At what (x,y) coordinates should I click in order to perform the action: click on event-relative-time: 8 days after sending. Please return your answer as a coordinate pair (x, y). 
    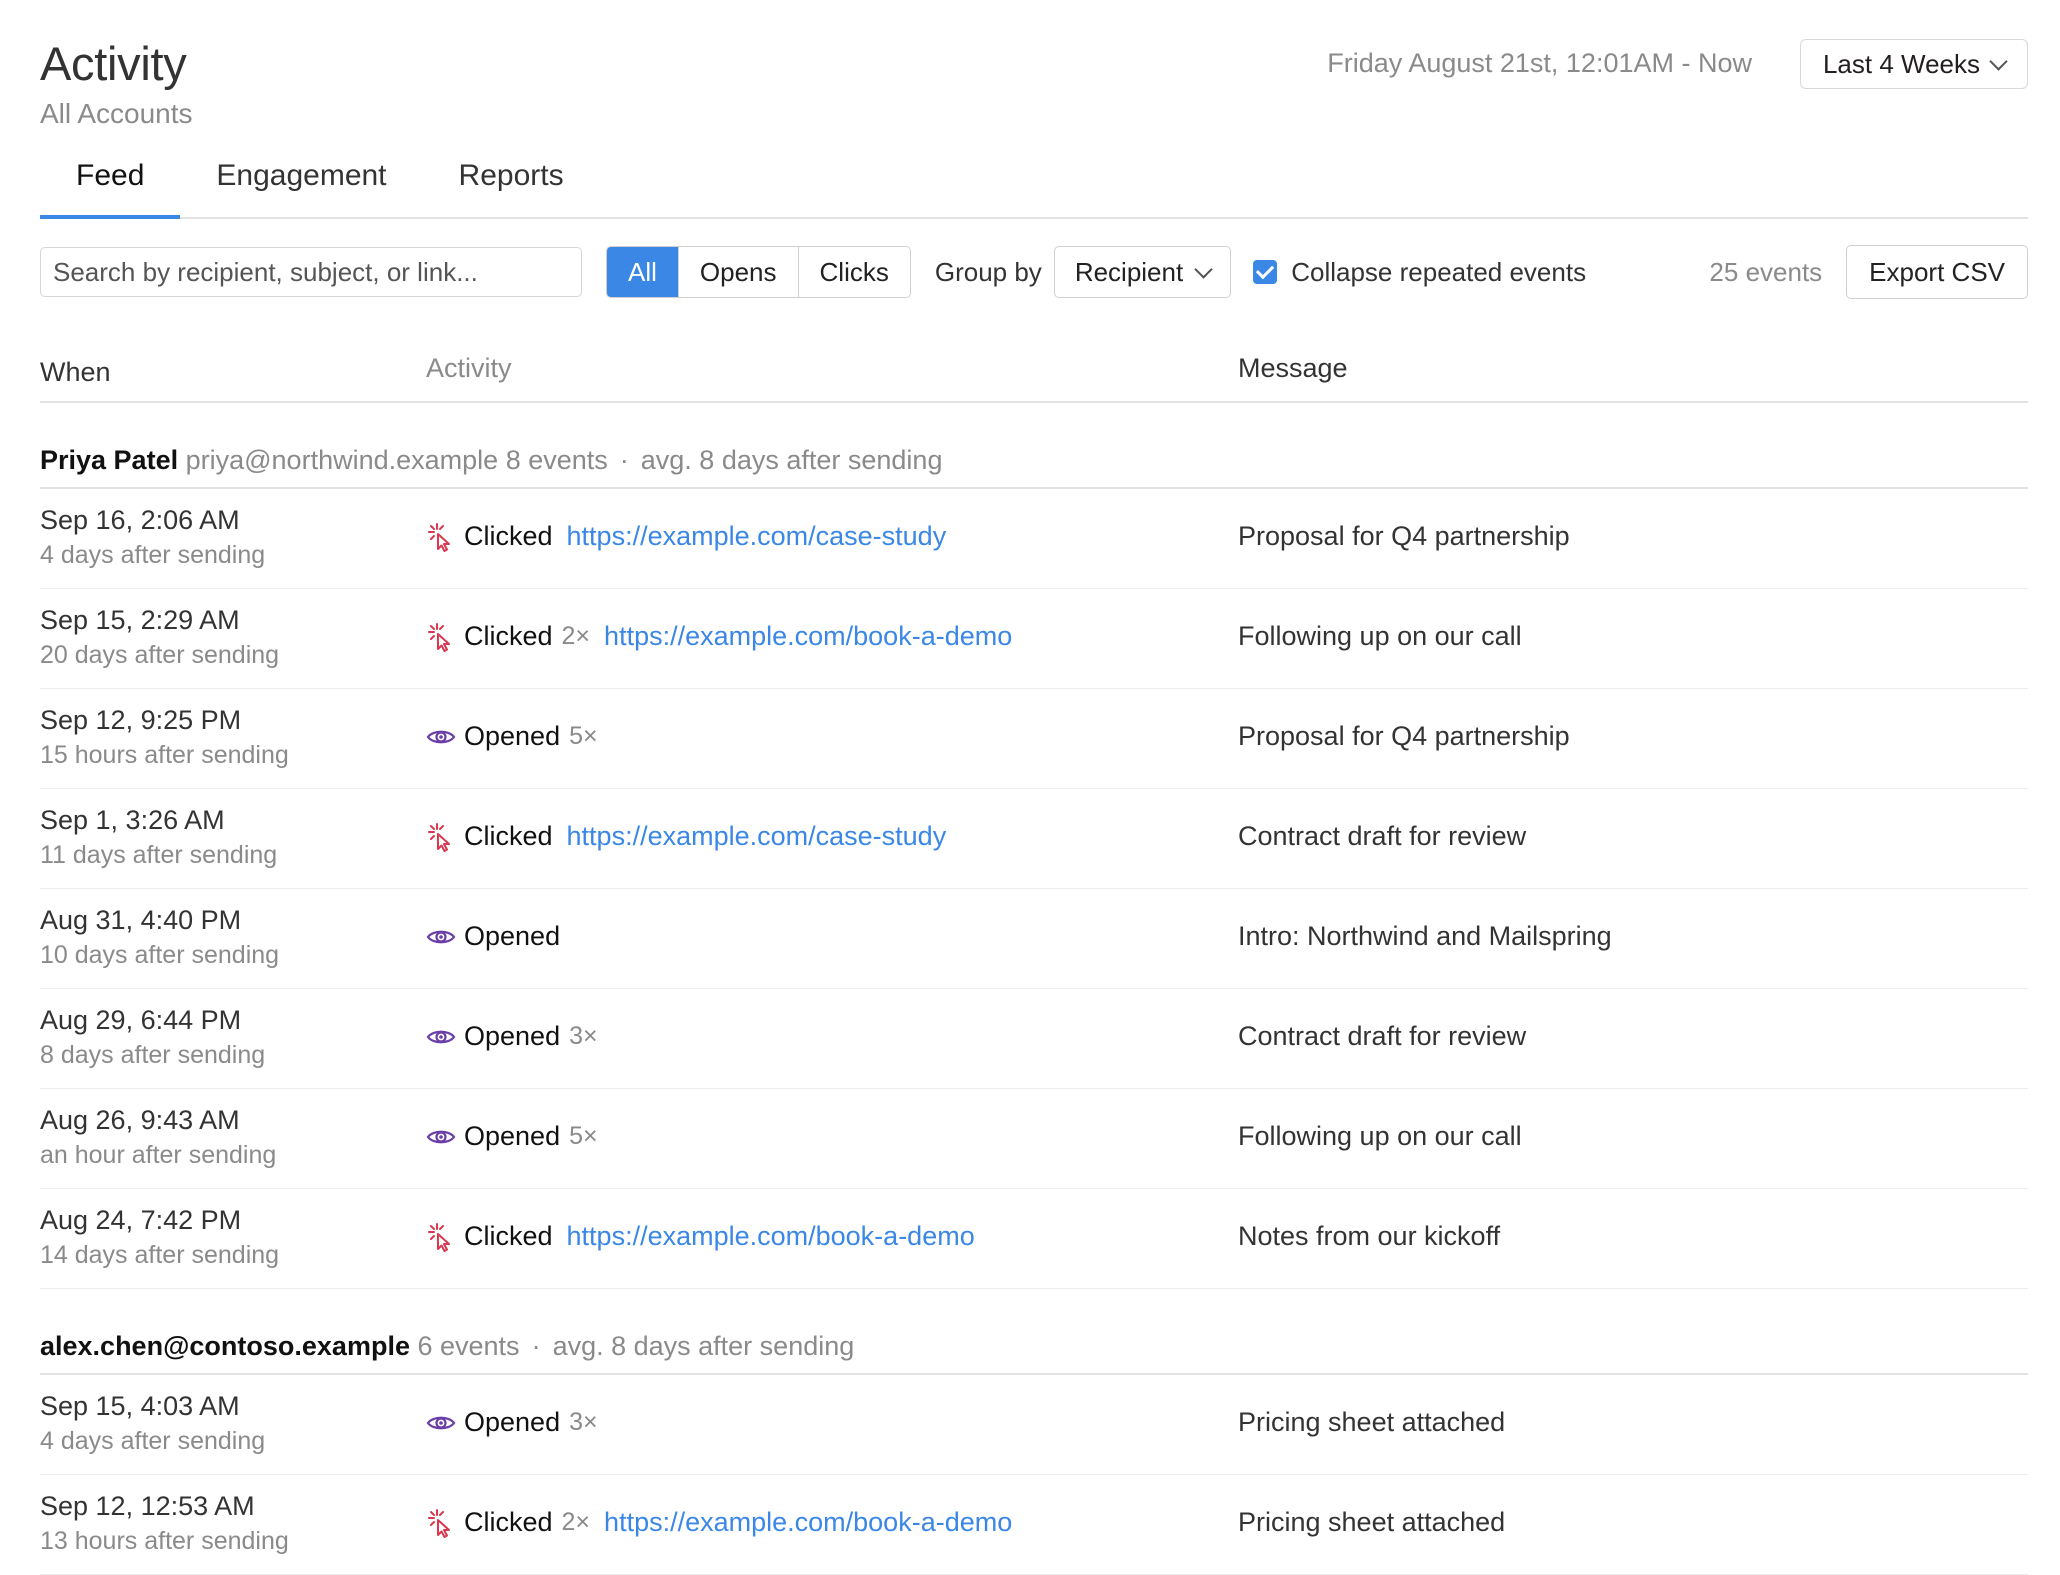
    Looking at the image, I should click on (153, 1055).